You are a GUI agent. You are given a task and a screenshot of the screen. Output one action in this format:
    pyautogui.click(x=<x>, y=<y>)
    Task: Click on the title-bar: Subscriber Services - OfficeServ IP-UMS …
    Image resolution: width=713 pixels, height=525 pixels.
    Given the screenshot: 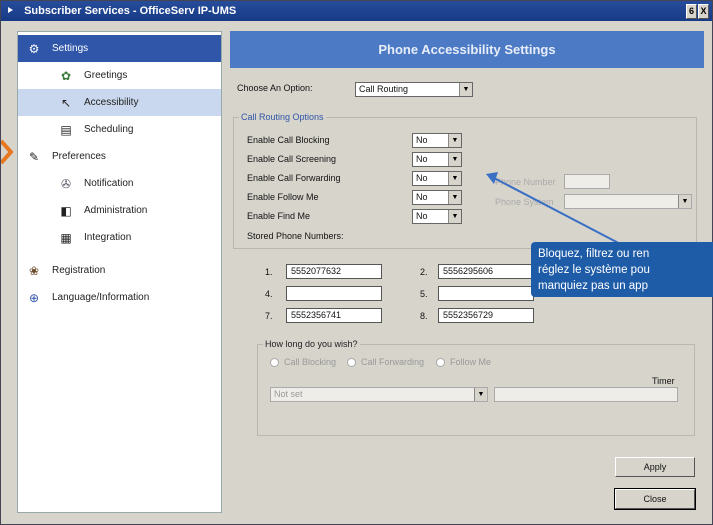 What is the action you would take?
    pyautogui.click(x=356, y=11)
    